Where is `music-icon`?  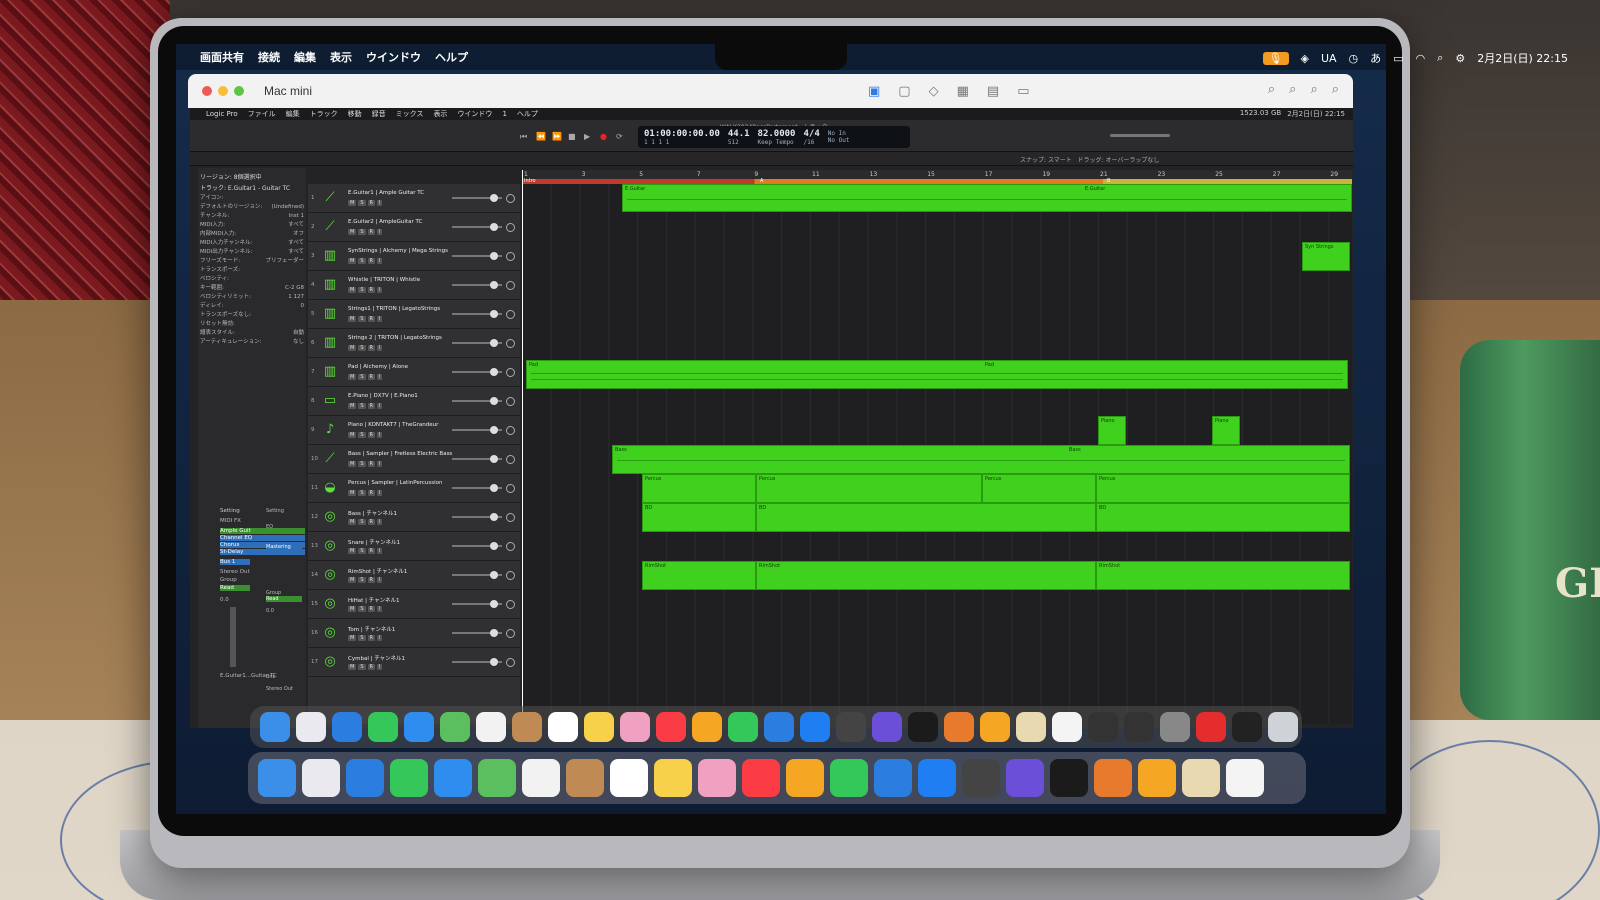
music-icon is located at coordinates (671, 727).